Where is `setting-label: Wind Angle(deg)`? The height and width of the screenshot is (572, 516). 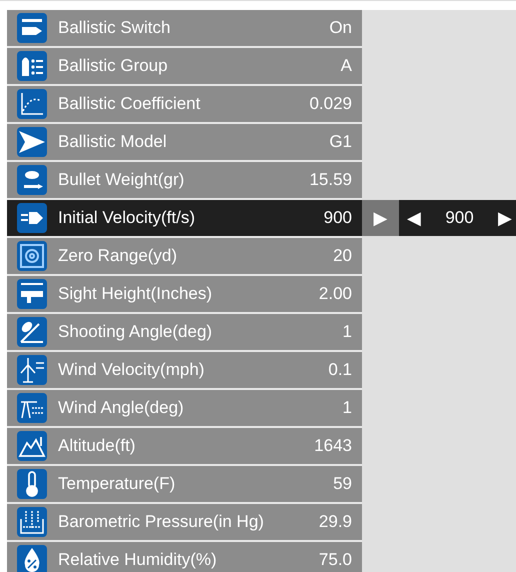 setting-label: Wind Angle(deg) is located at coordinates (121, 408).